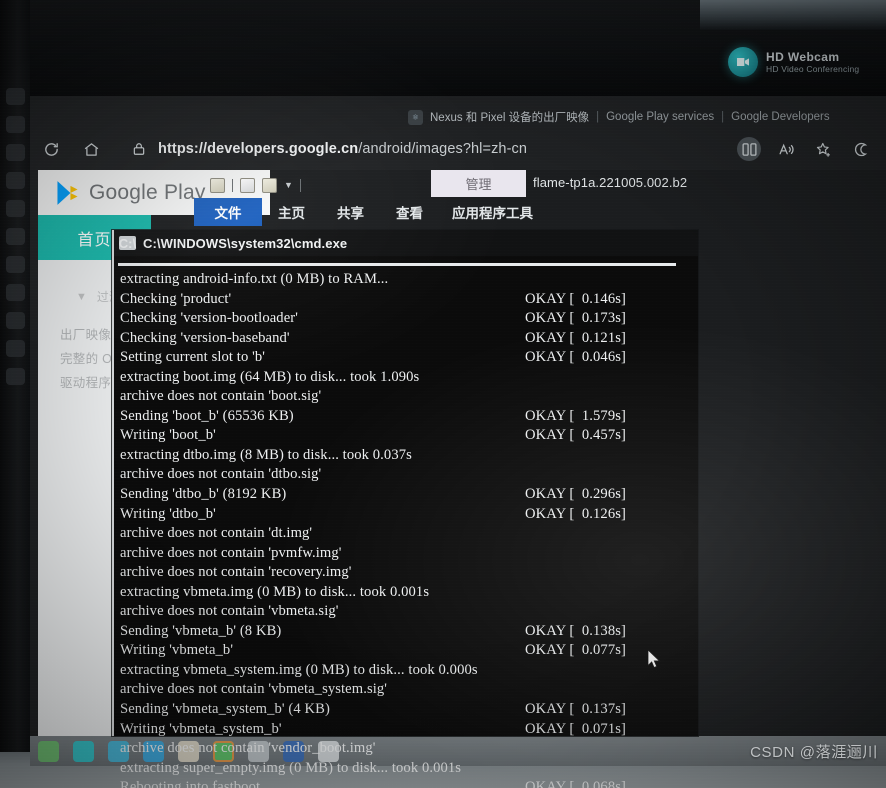 The width and height of the screenshot is (886, 788). I want to click on back-arrow-icon, so click(15, 124).